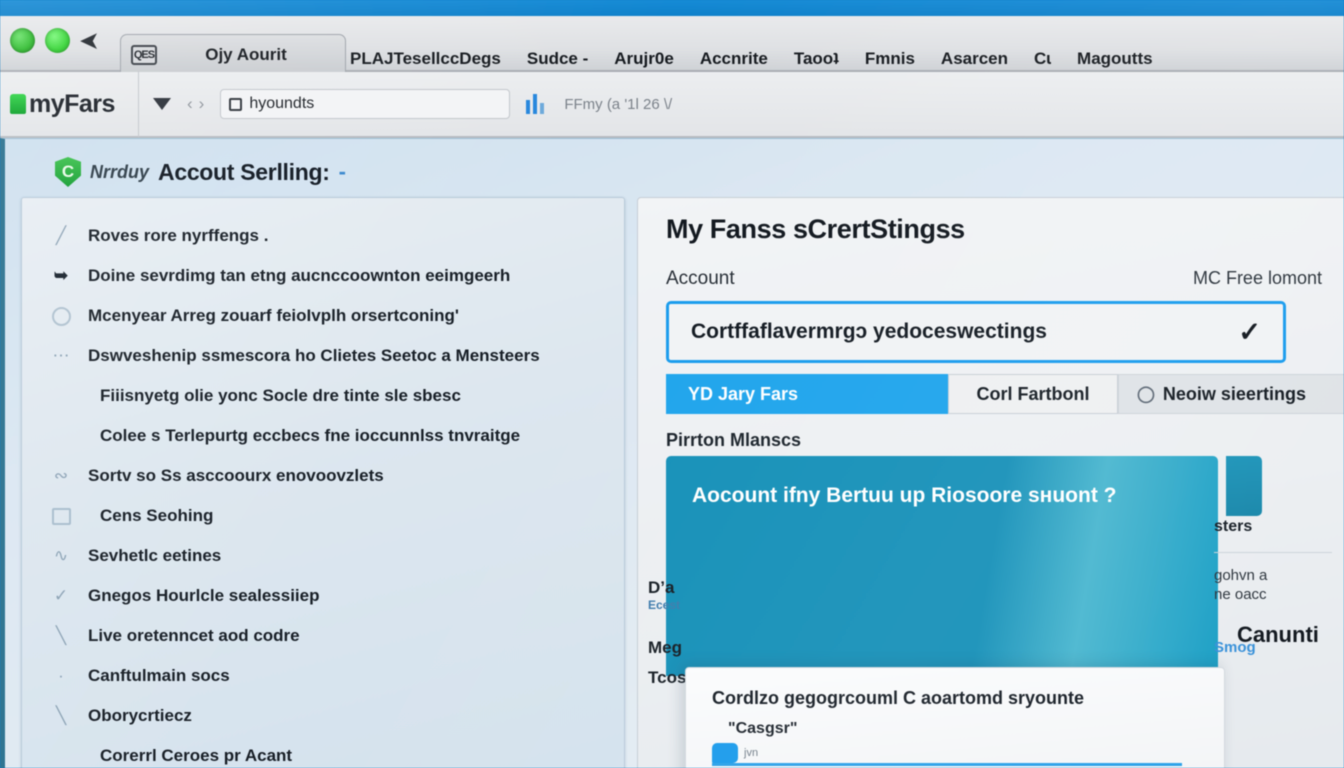 This screenshot has height=768, width=1344. What do you see at coordinates (204, 595) in the screenshot?
I see `sidebar-item-label: Gnegos Hourlcle sealessiiep` at bounding box center [204, 595].